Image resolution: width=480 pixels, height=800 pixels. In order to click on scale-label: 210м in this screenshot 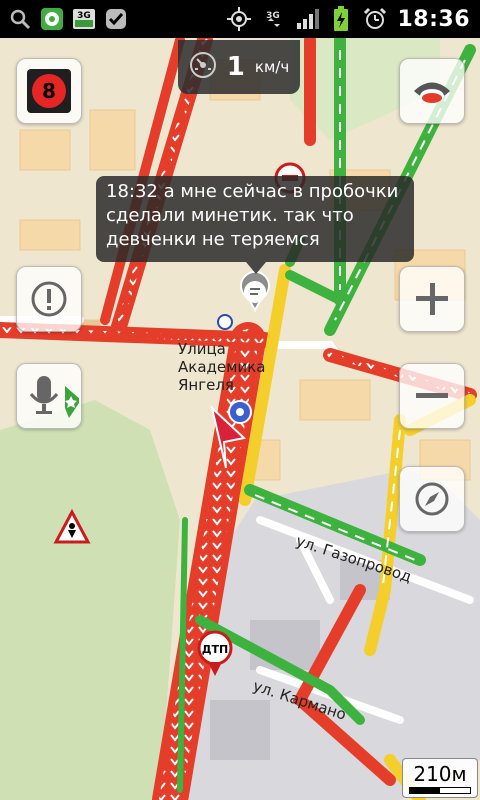, I will do `click(440, 774)`.